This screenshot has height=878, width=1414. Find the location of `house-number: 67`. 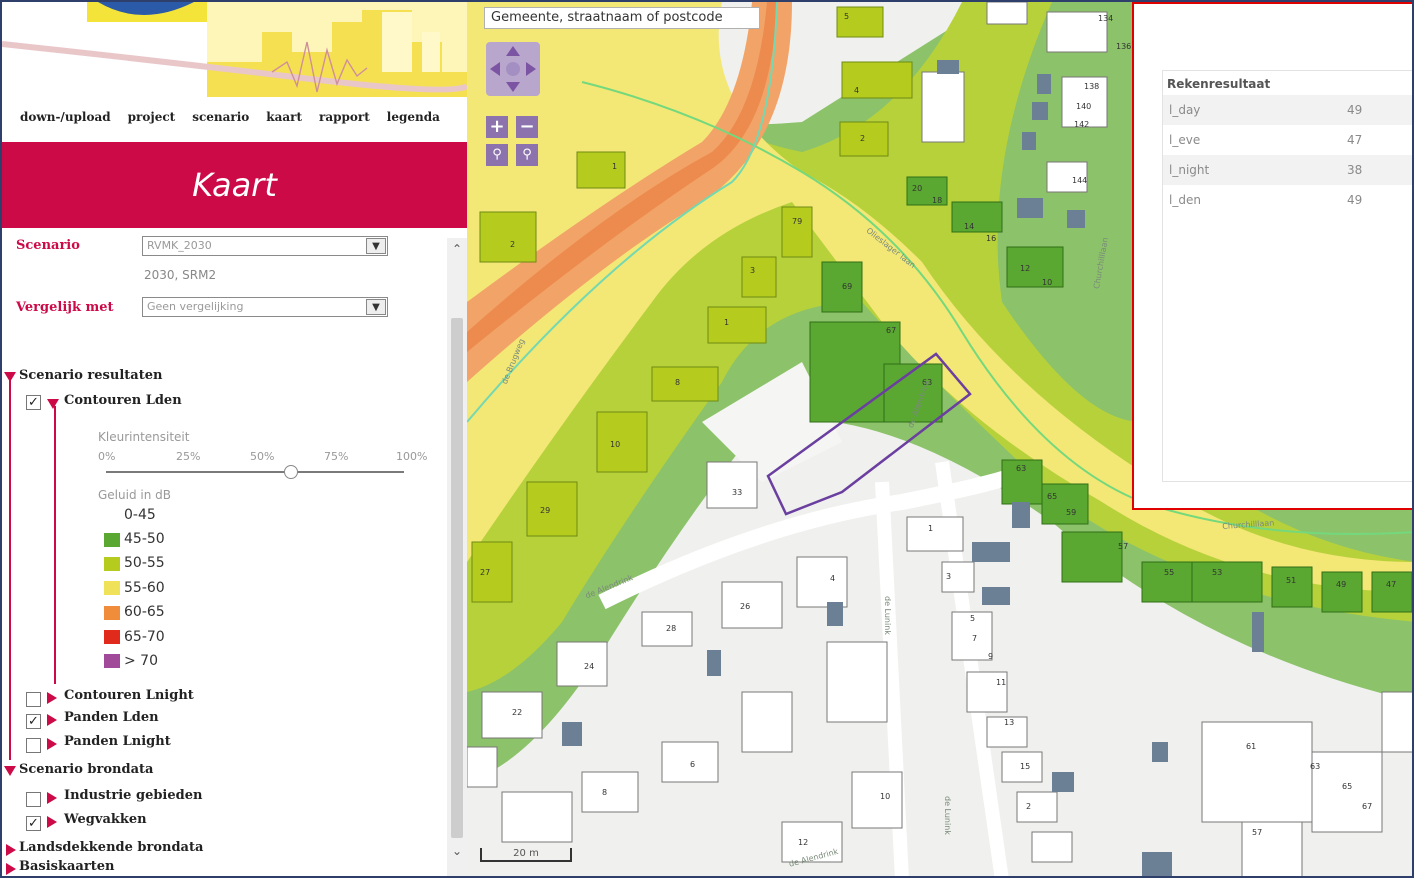

house-number: 67 is located at coordinates (891, 330).